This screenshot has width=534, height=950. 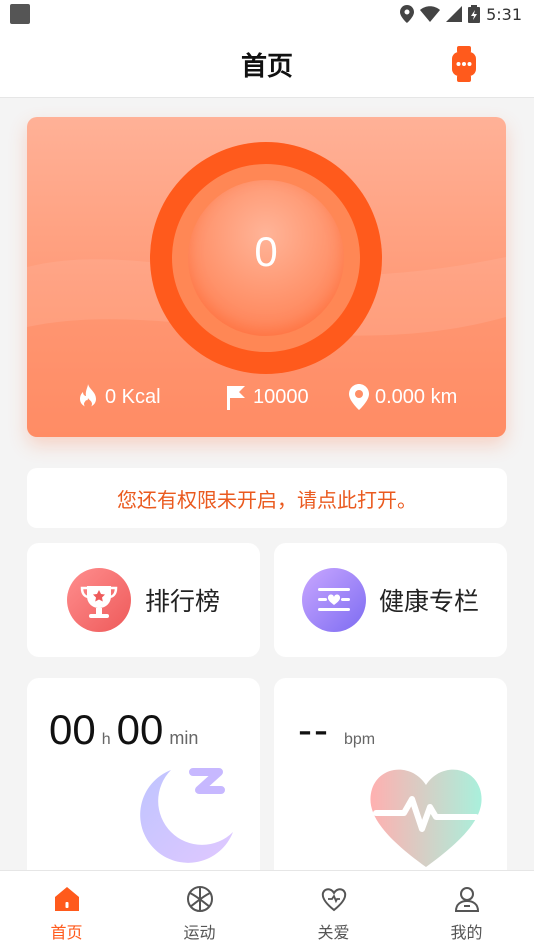 I want to click on bottom-nav: 首页 运动 关爱 我的, so click(x=267, y=910).